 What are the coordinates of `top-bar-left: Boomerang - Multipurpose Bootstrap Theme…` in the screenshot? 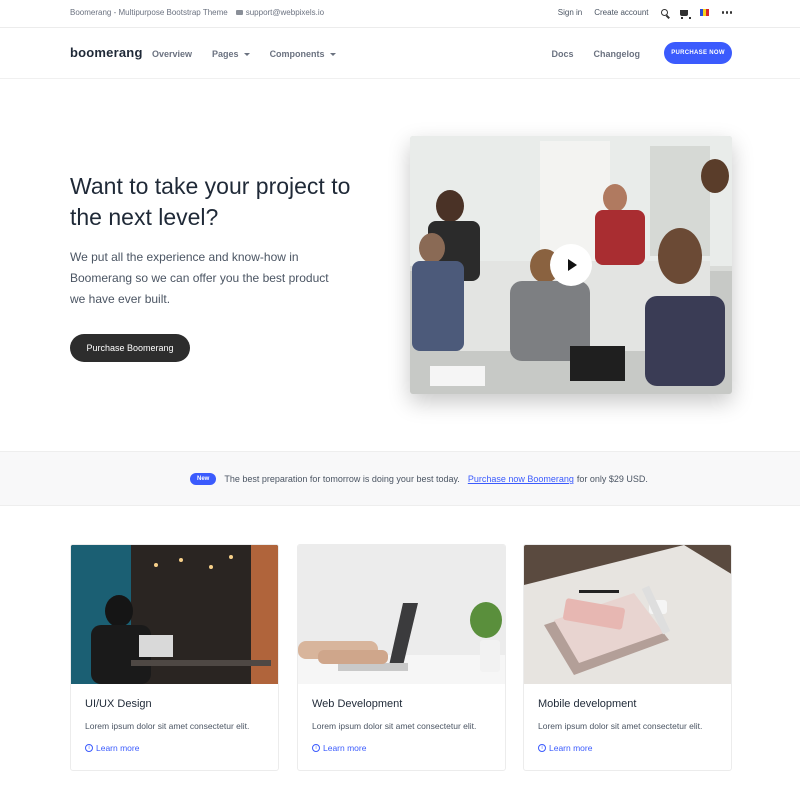 It's located at (197, 12).